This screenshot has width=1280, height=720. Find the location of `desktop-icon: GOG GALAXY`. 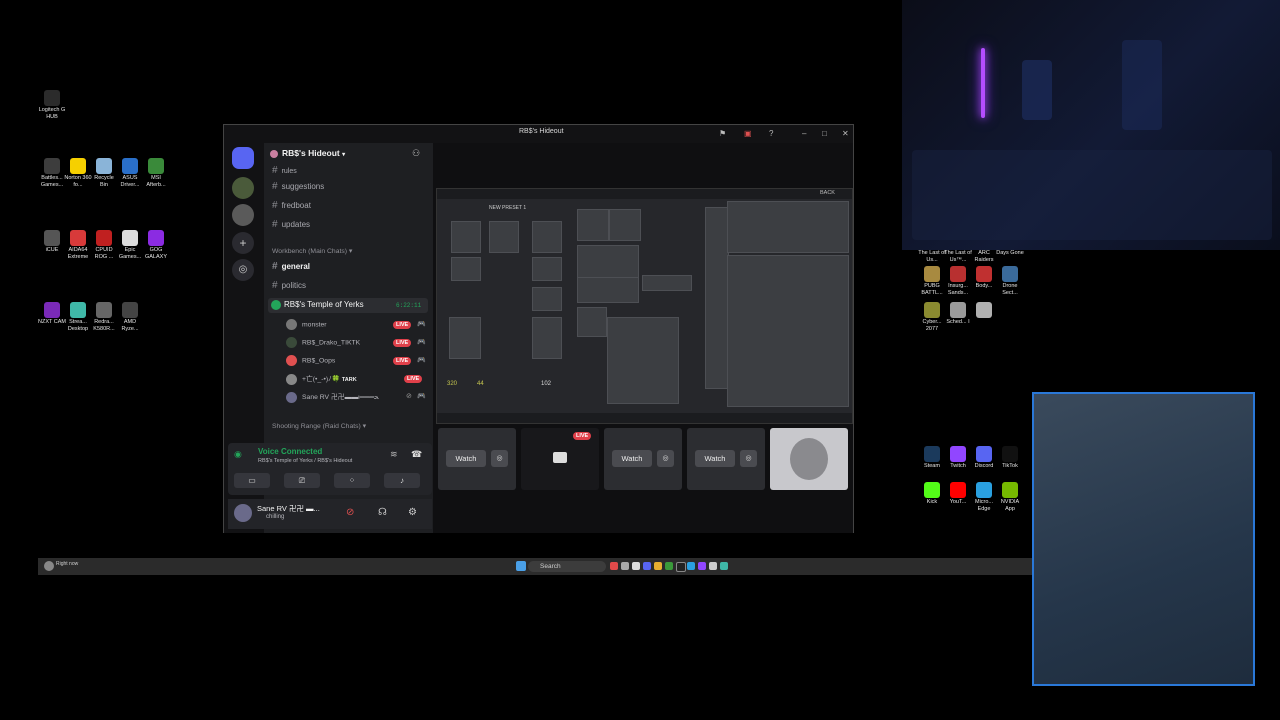

desktop-icon: GOG GALAXY is located at coordinates (156, 245).